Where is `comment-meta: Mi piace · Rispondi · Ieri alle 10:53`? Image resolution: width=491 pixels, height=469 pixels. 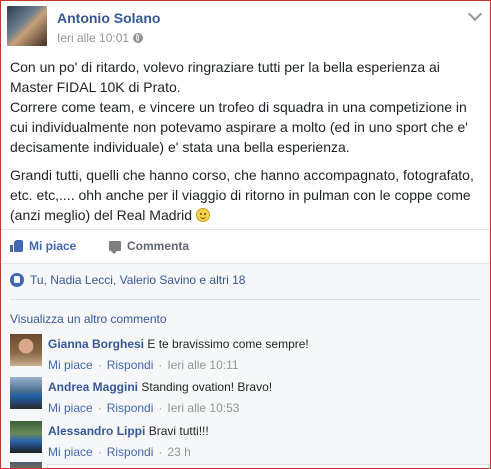
comment-meta: Mi piace · Rispondi · Ieri alle 10:53 is located at coordinates (143, 408).